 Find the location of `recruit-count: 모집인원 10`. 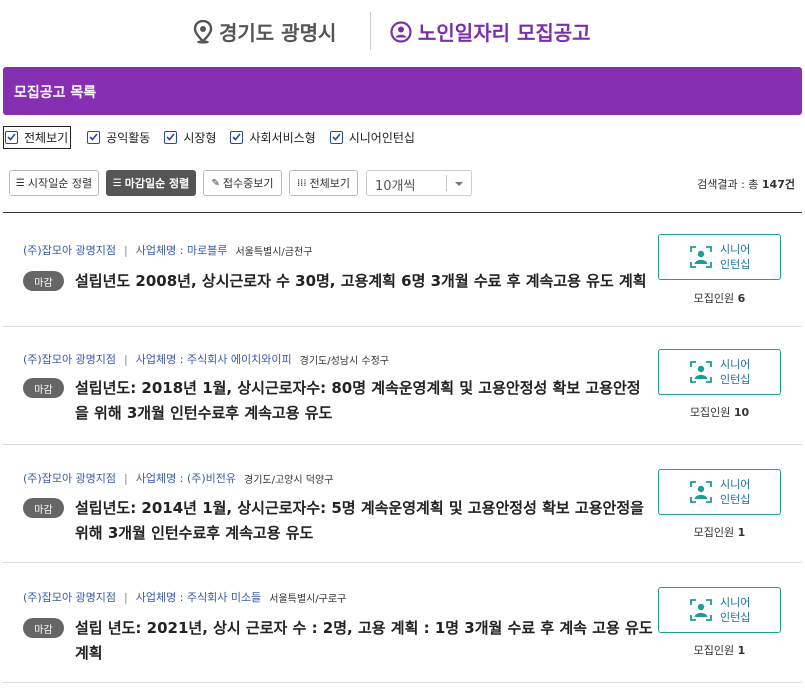

recruit-count: 모집인원 10 is located at coordinates (719, 412).